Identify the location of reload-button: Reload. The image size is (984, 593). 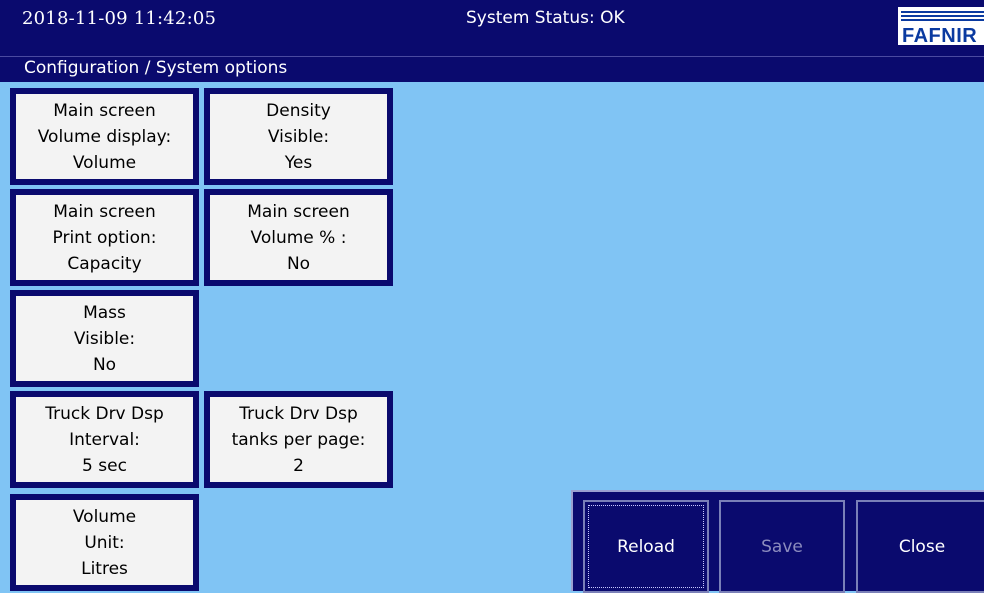
(646, 546).